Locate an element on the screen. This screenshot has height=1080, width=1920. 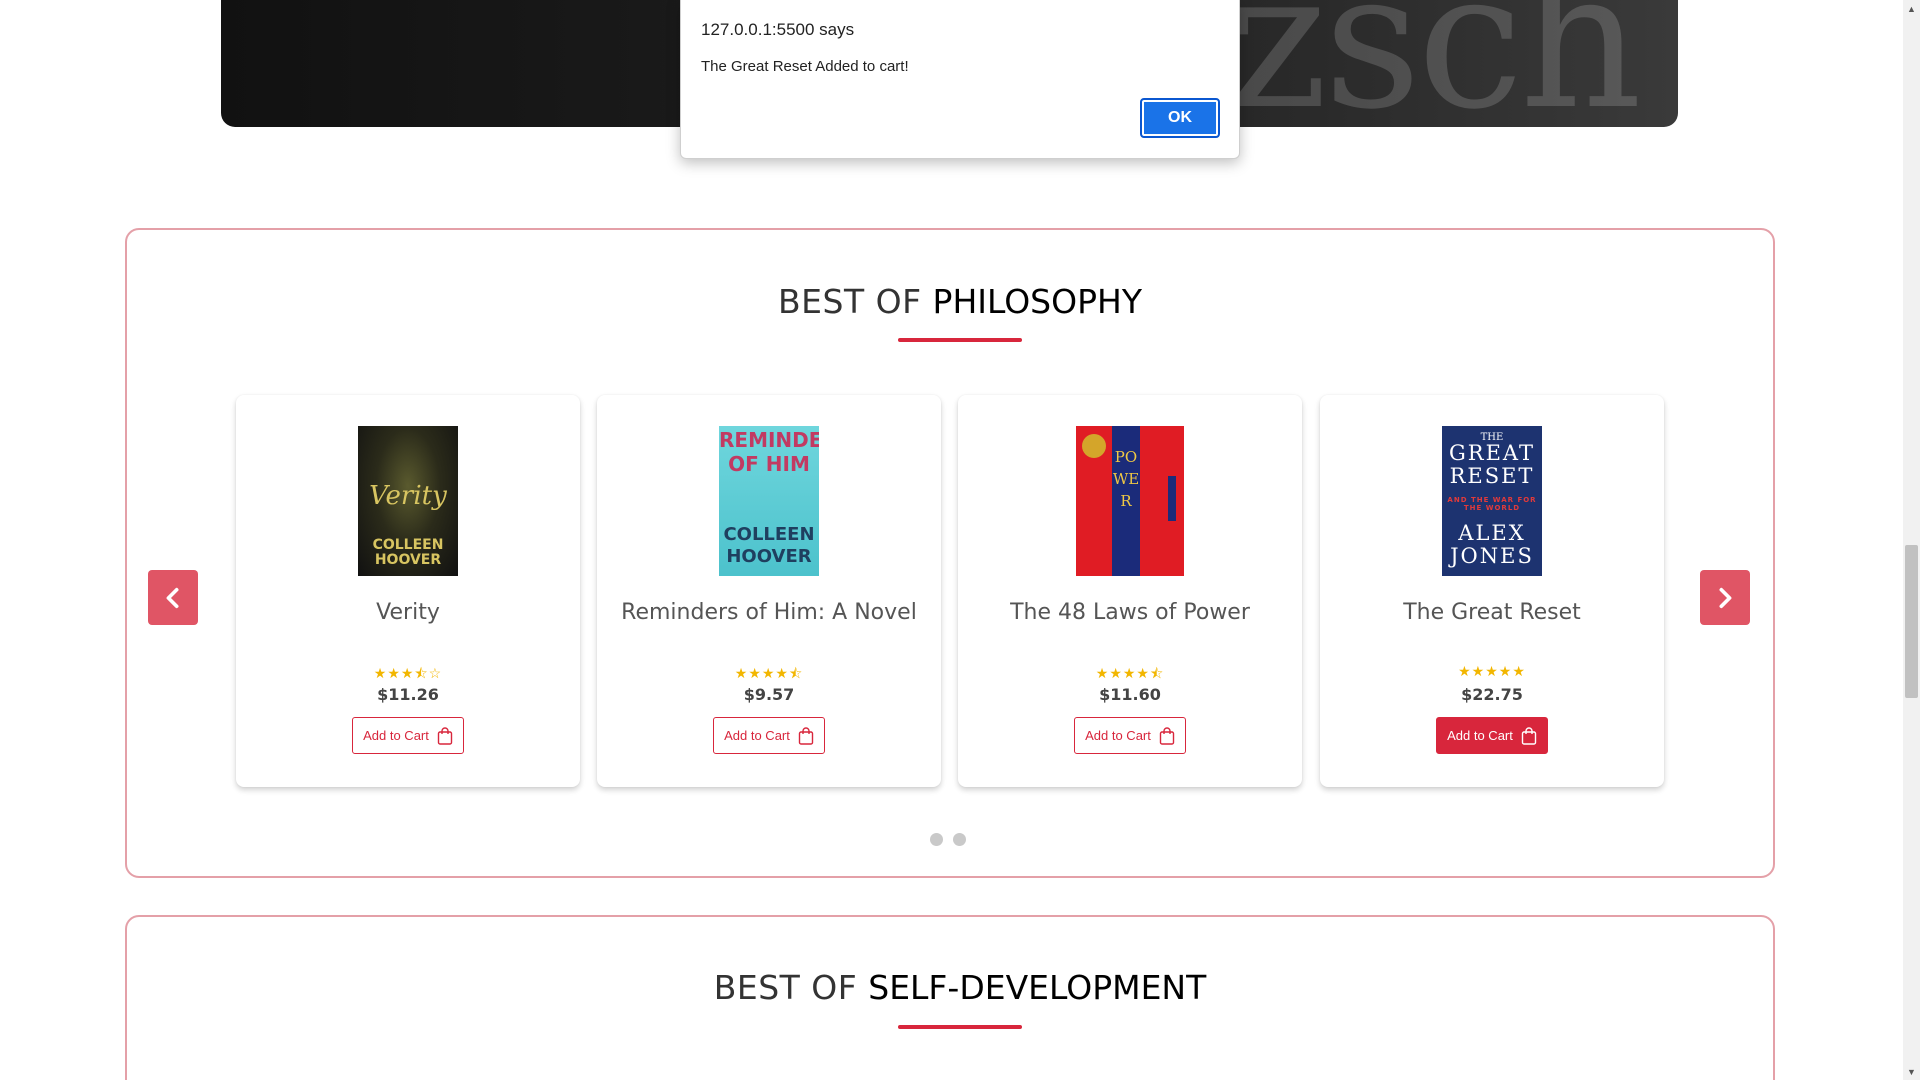
chevron-left-icon is located at coordinates (172, 597).